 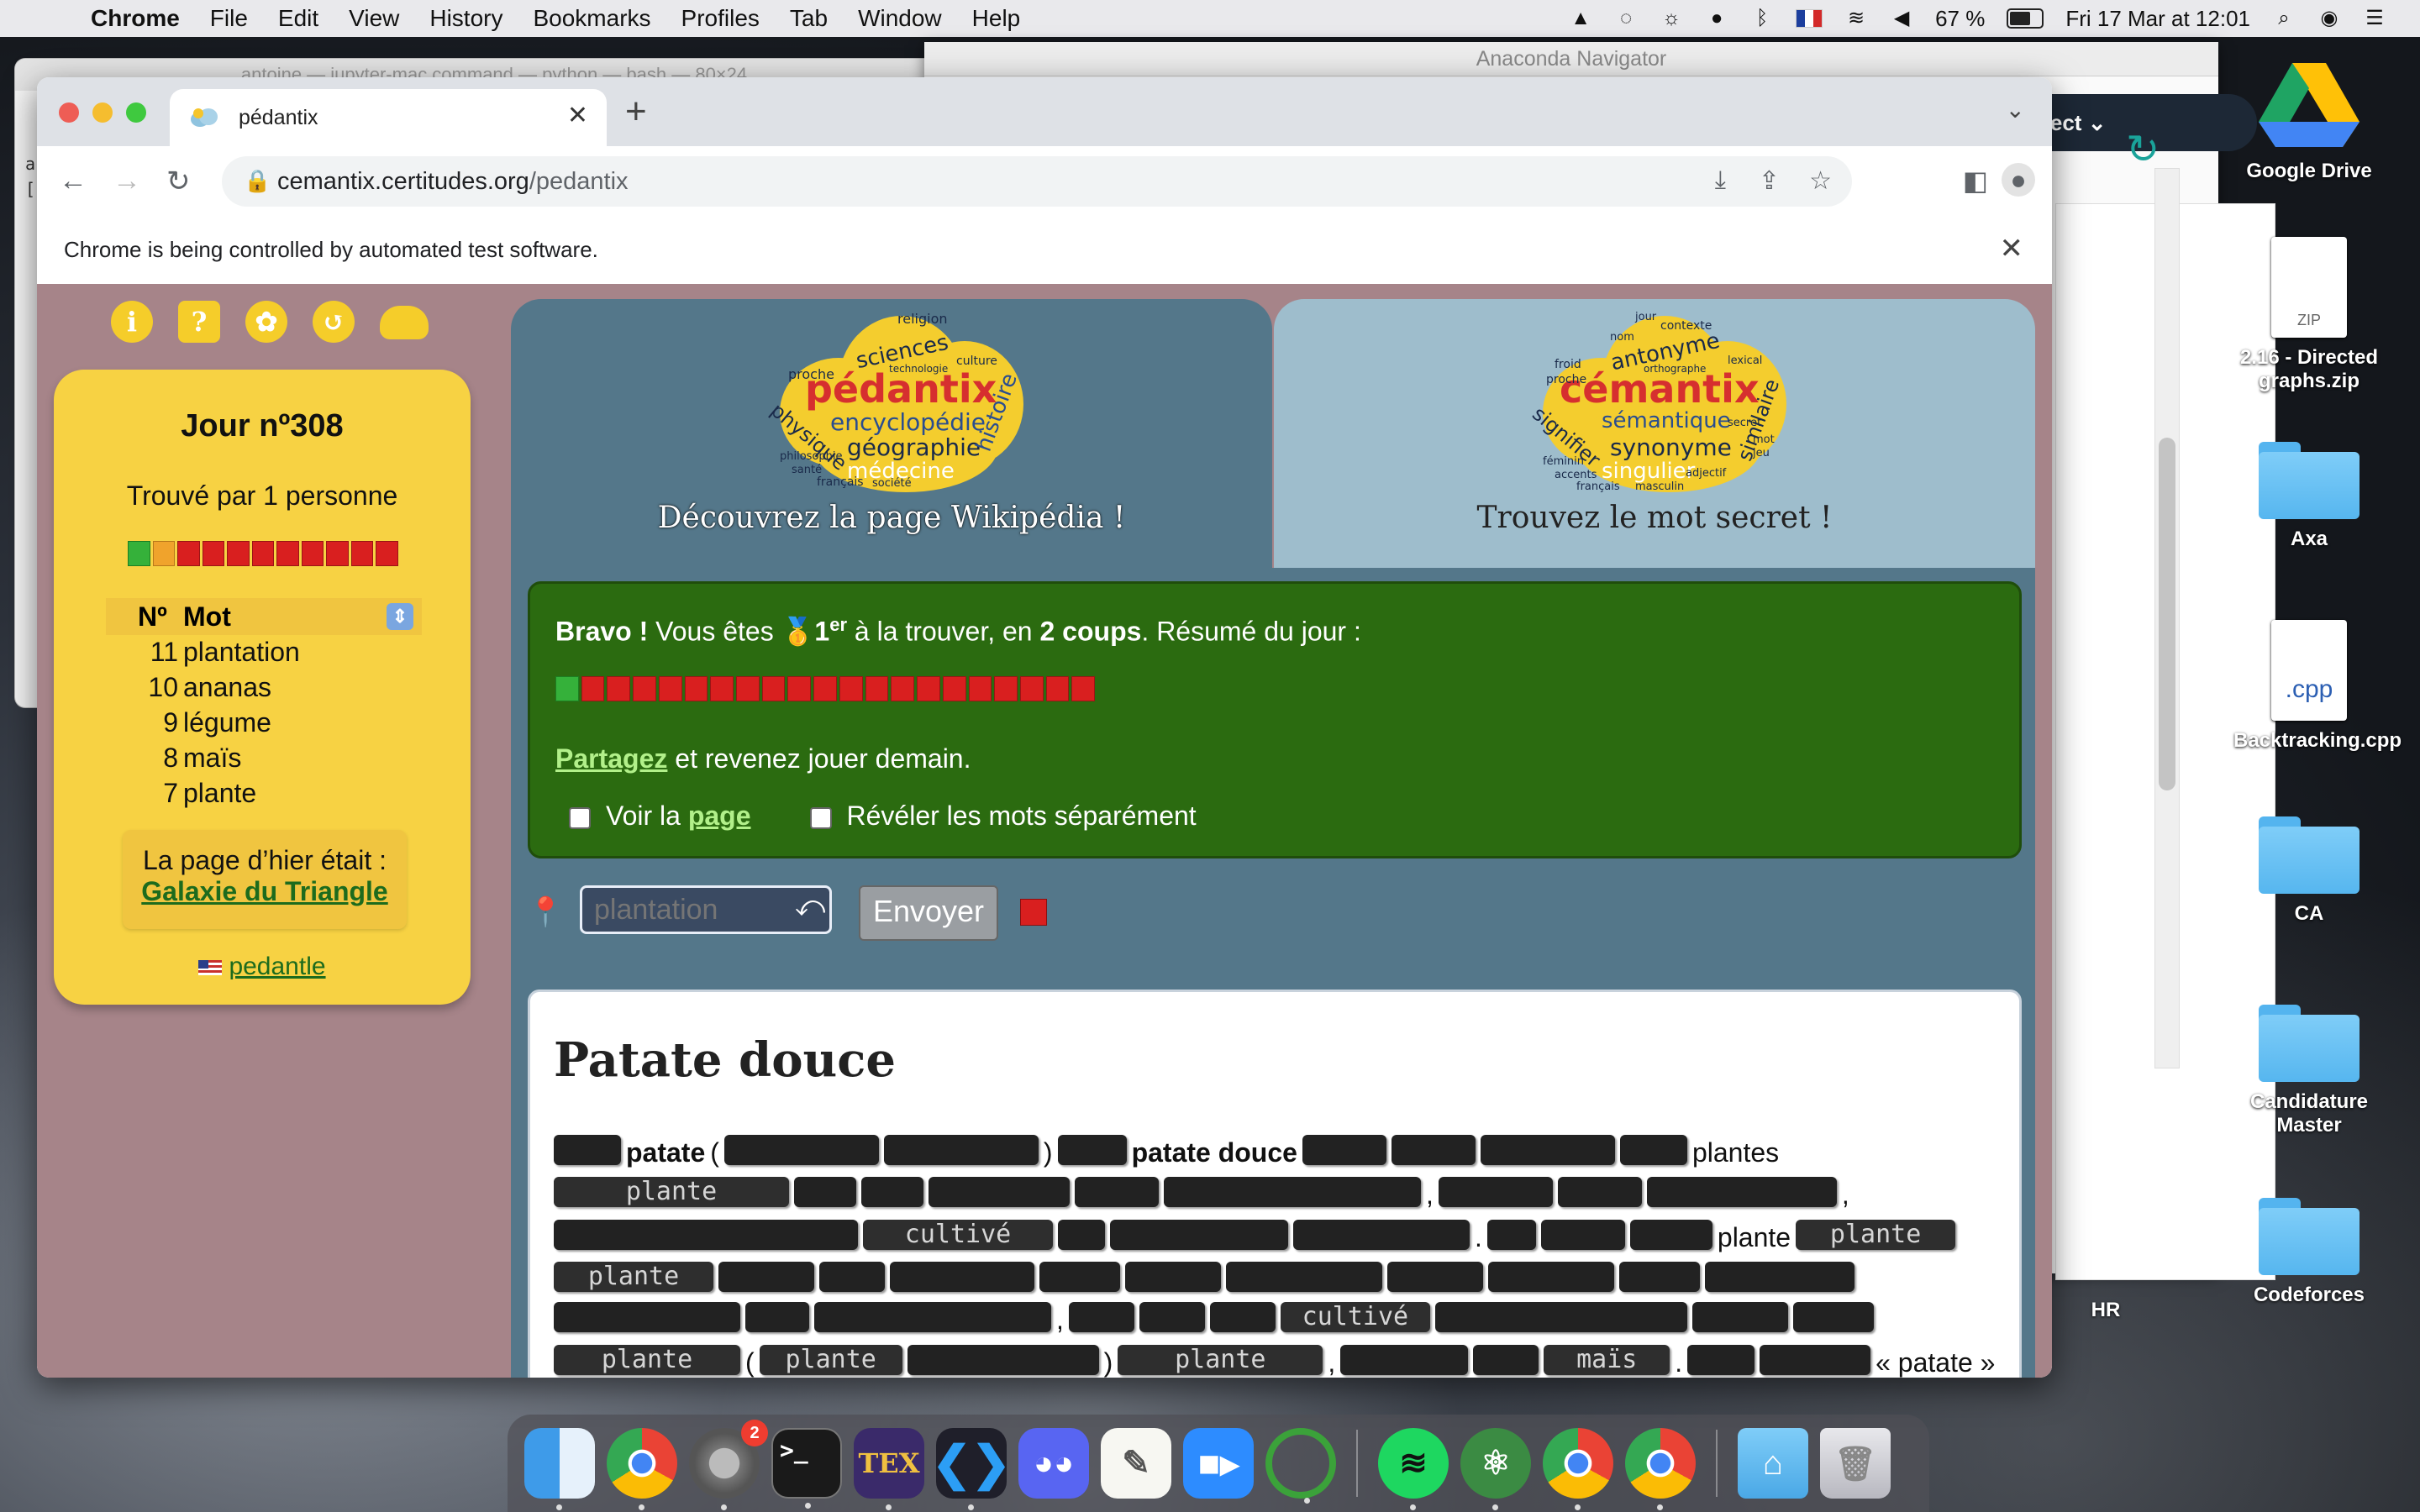 I want to click on desktop-icon-cpp-file: .cpp Backtracking.cpp, so click(x=2317, y=686).